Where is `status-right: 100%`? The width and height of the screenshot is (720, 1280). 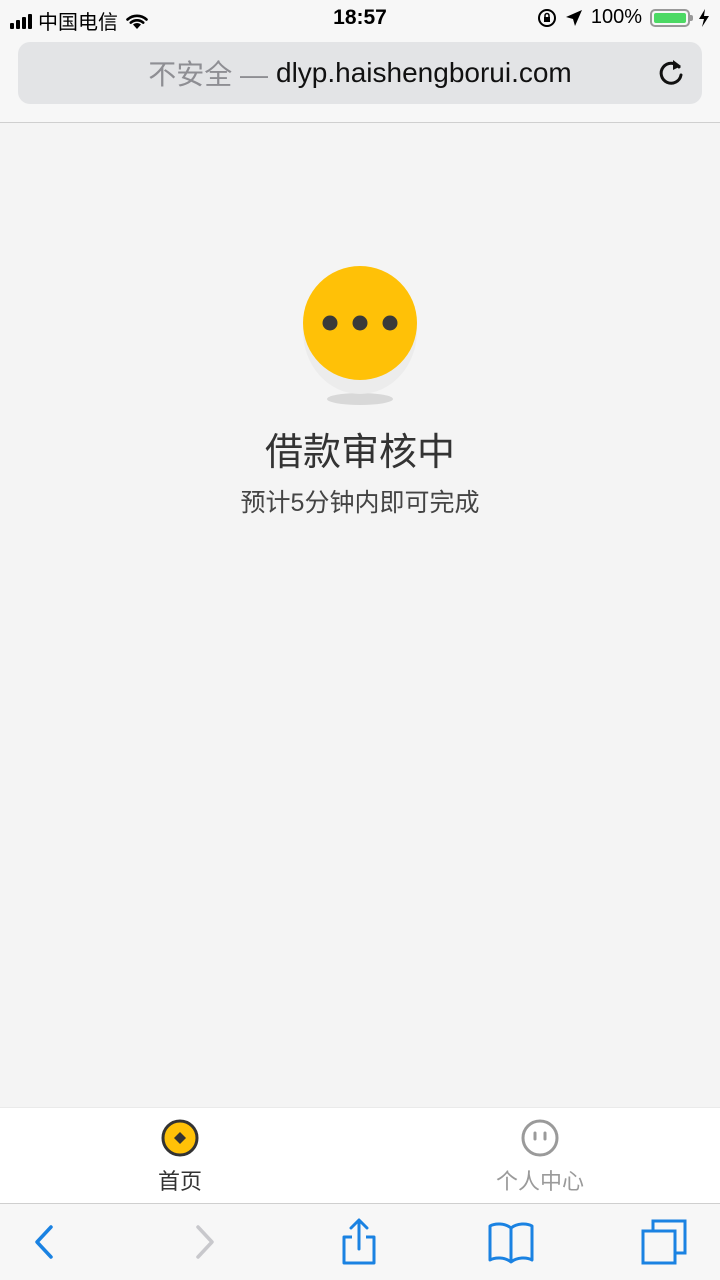
status-right: 100% is located at coordinates (623, 17).